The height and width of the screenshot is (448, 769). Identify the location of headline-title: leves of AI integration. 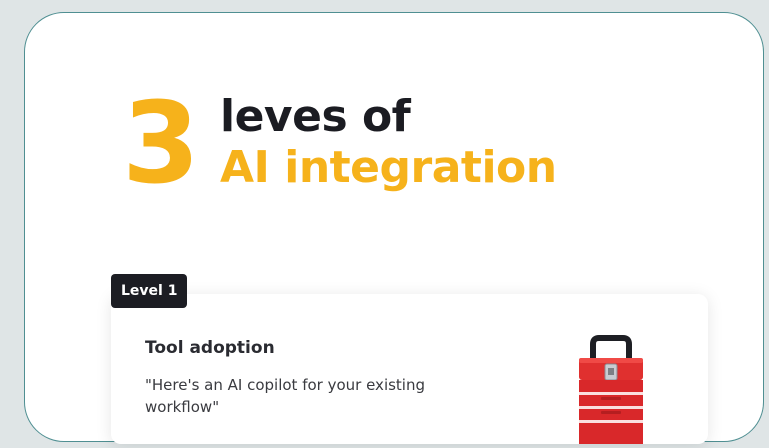
(388, 143).